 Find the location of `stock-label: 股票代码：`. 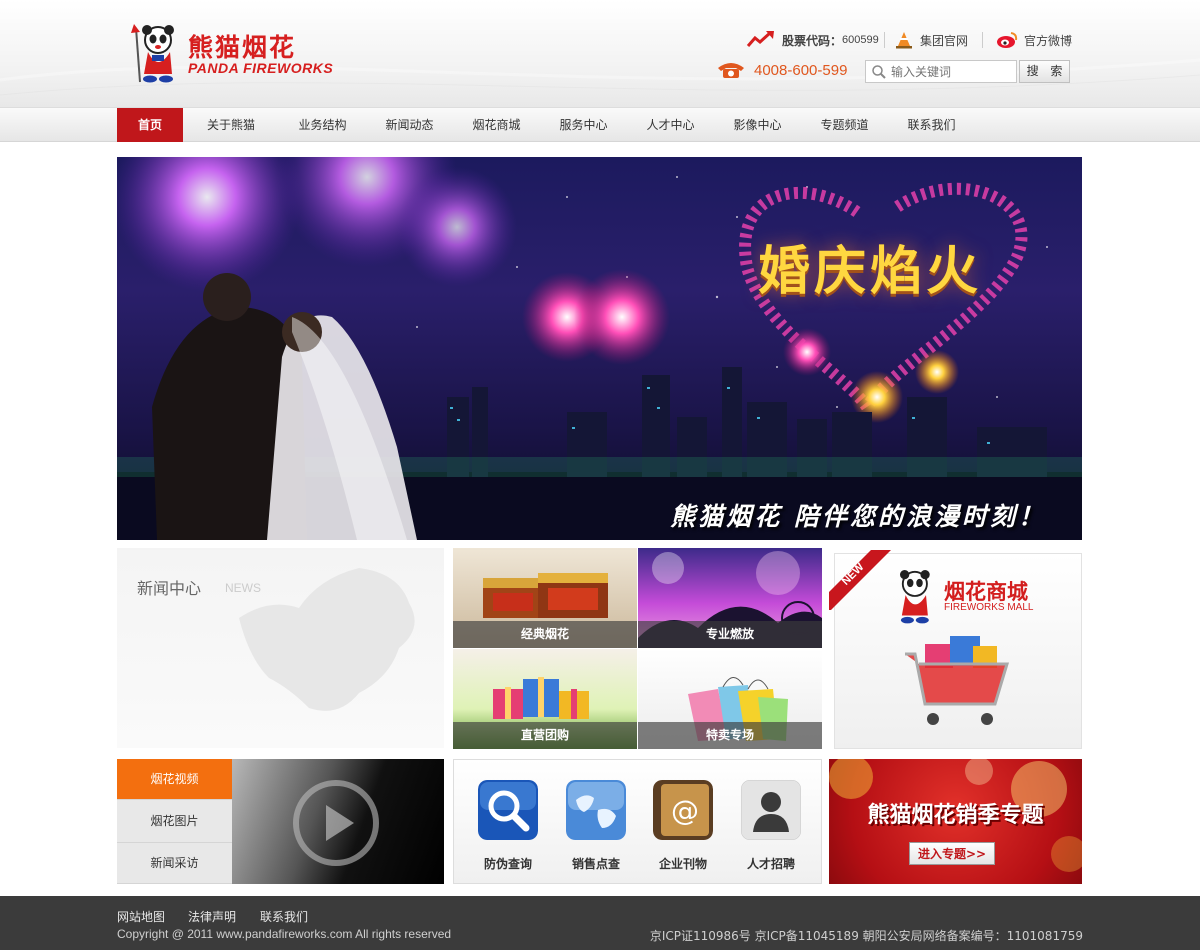

stock-label: 股票代码： is located at coordinates (812, 40).